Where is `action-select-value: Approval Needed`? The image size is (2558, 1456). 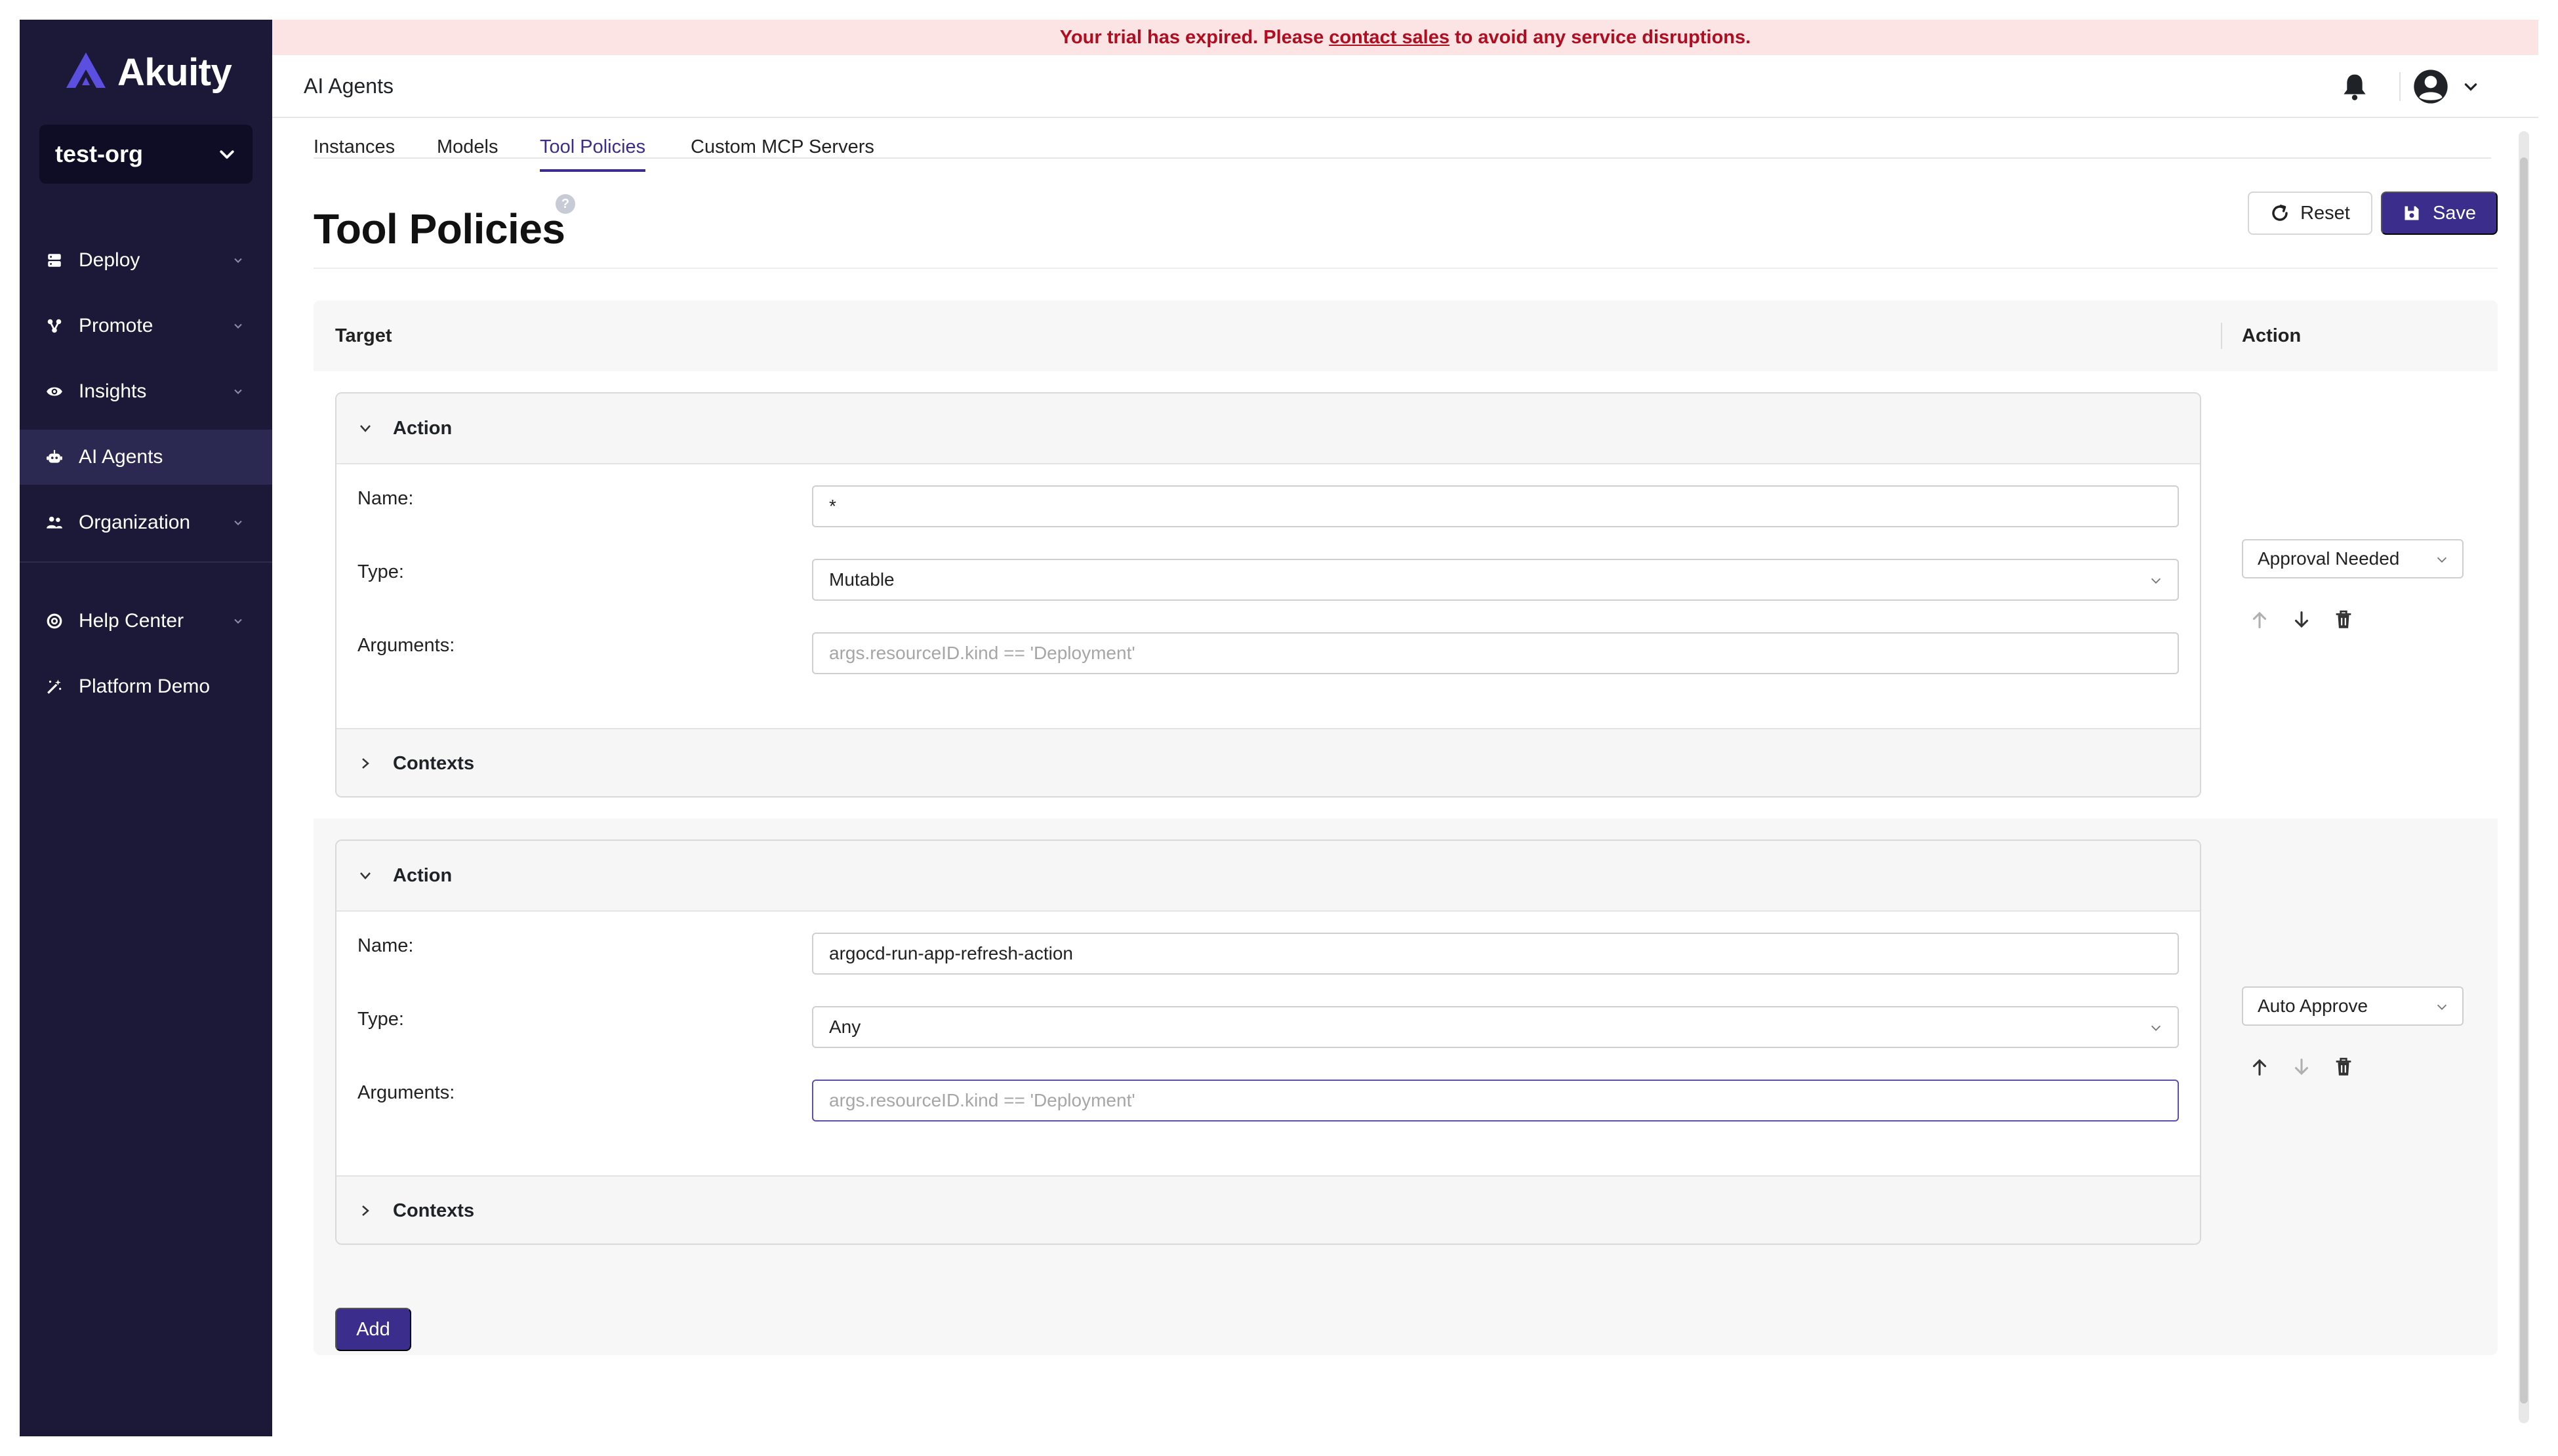 action-select-value: Approval Needed is located at coordinates (2329, 558).